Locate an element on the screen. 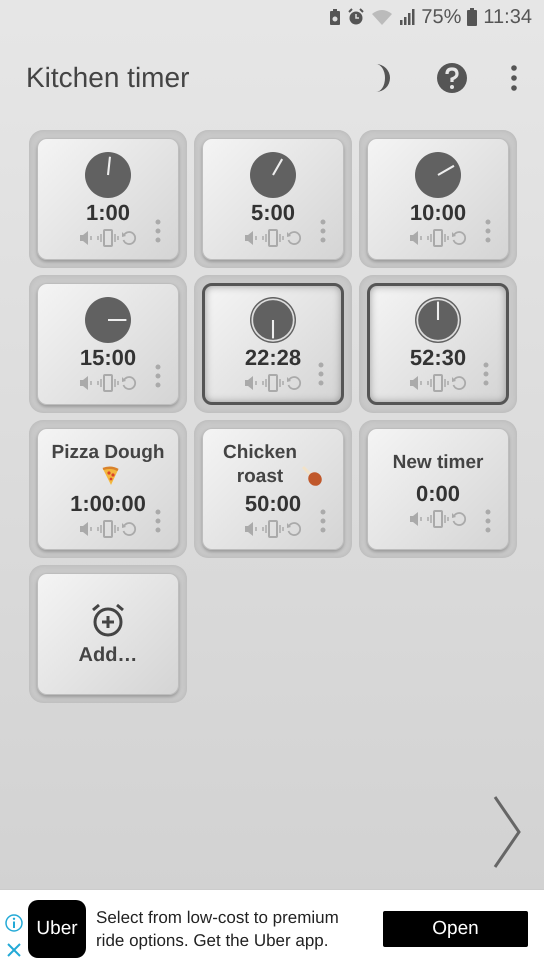 Image resolution: width=544 pixels, height=968 pixels. timer-card: 5:00 is located at coordinates (273, 199).